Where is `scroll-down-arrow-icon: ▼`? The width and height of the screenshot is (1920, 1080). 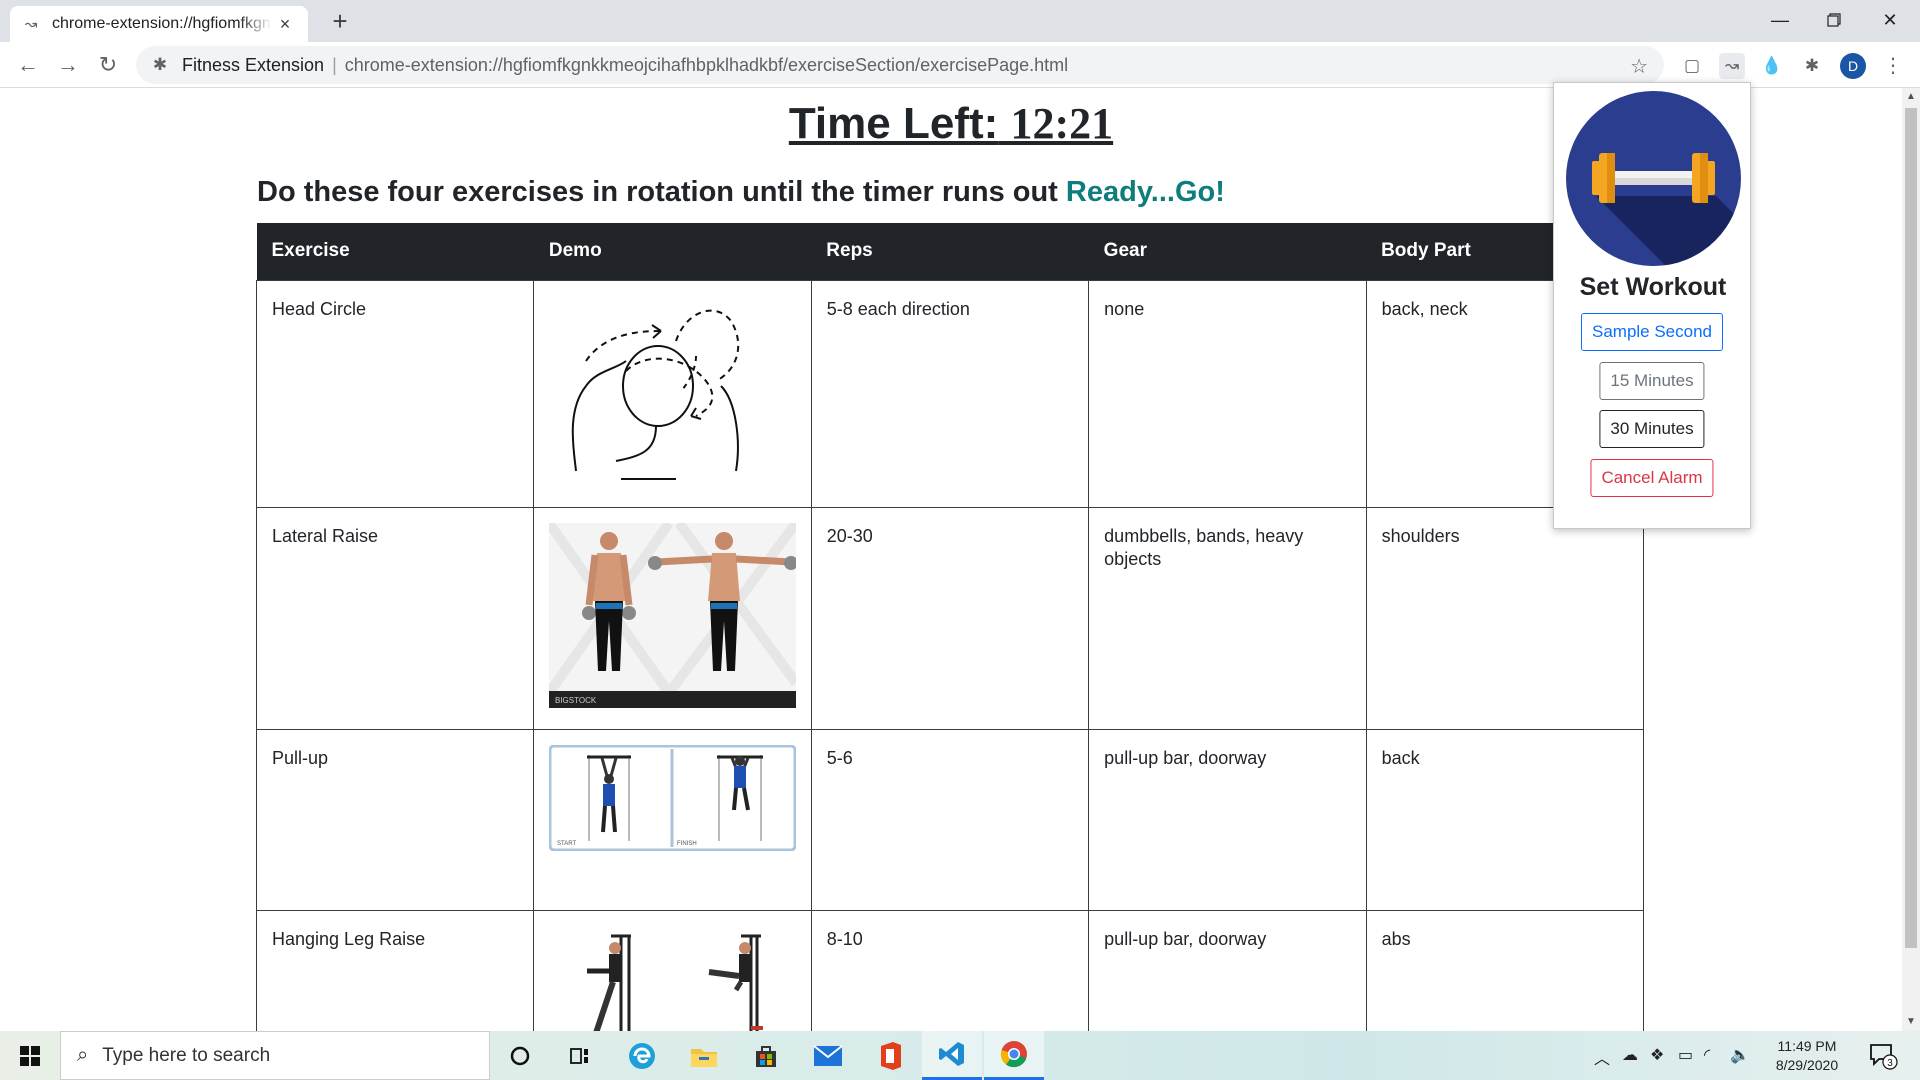 scroll-down-arrow-icon: ▼ is located at coordinates (1911, 1022).